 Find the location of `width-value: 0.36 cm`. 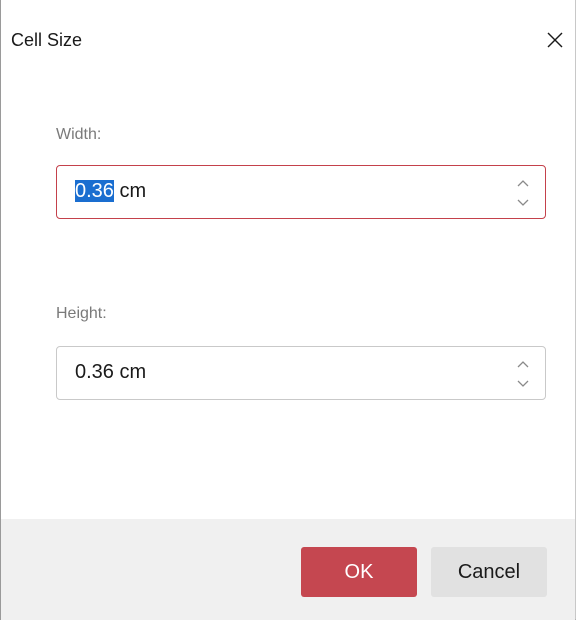

width-value: 0.36 cm is located at coordinates (110, 191).